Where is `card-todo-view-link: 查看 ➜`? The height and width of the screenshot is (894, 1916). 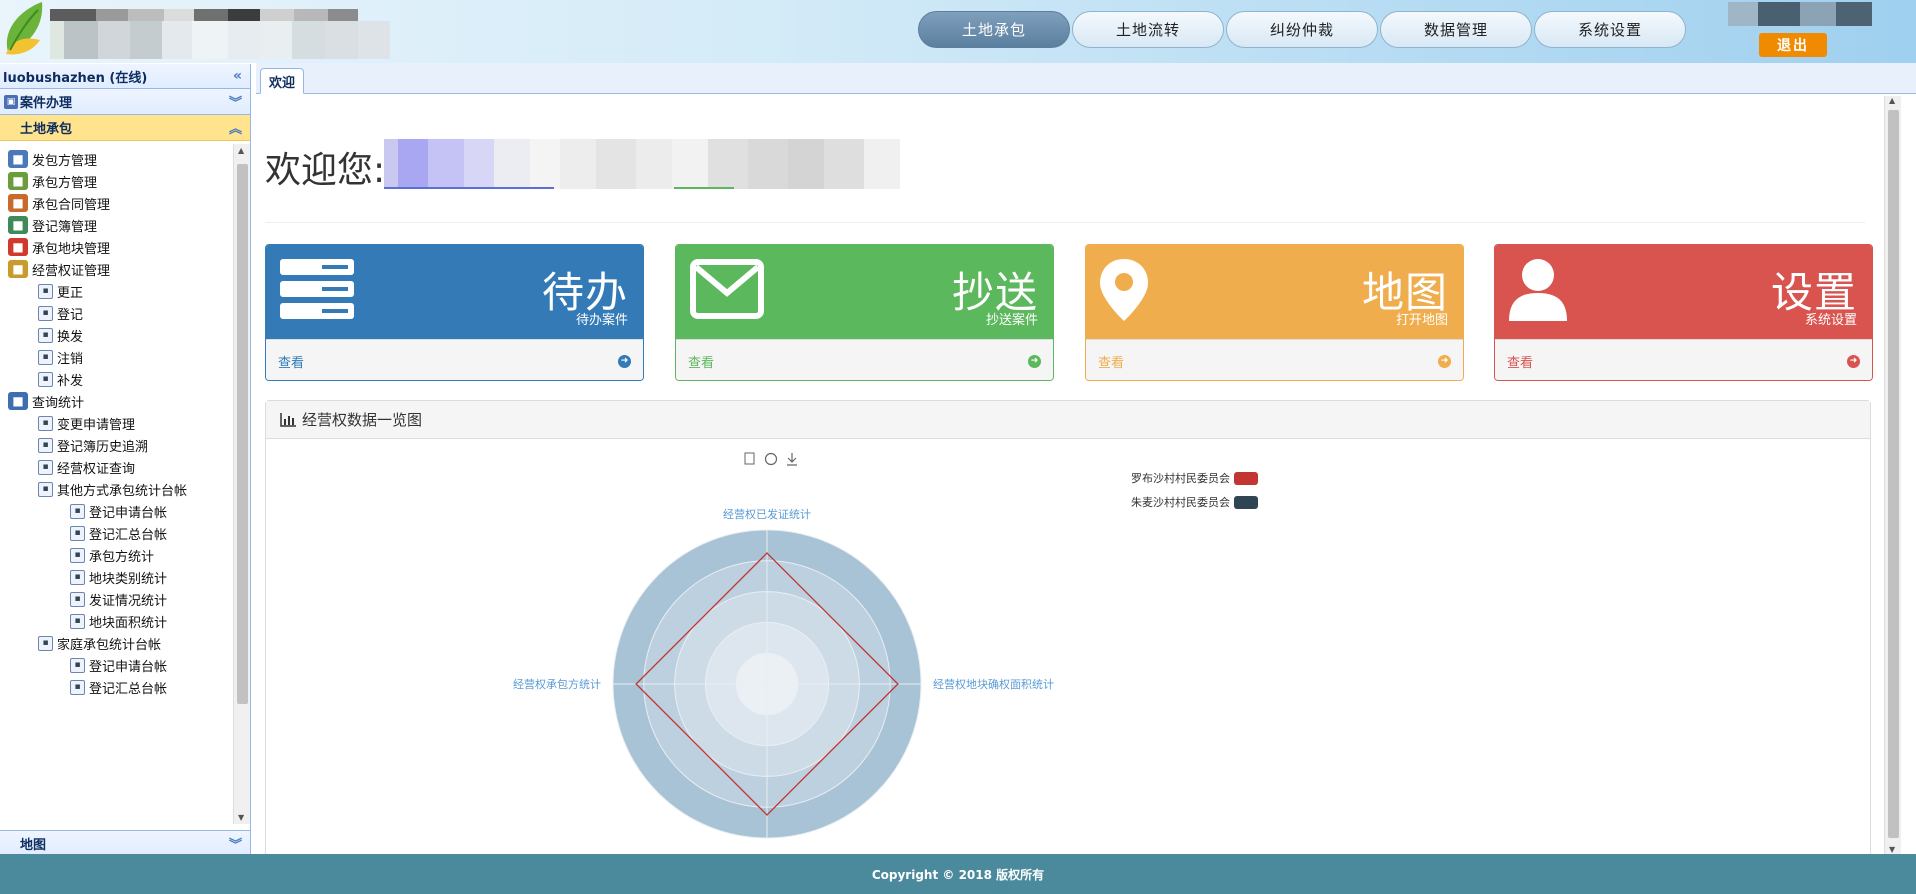 card-todo-view-link: 查看 ➜ is located at coordinates (454, 359).